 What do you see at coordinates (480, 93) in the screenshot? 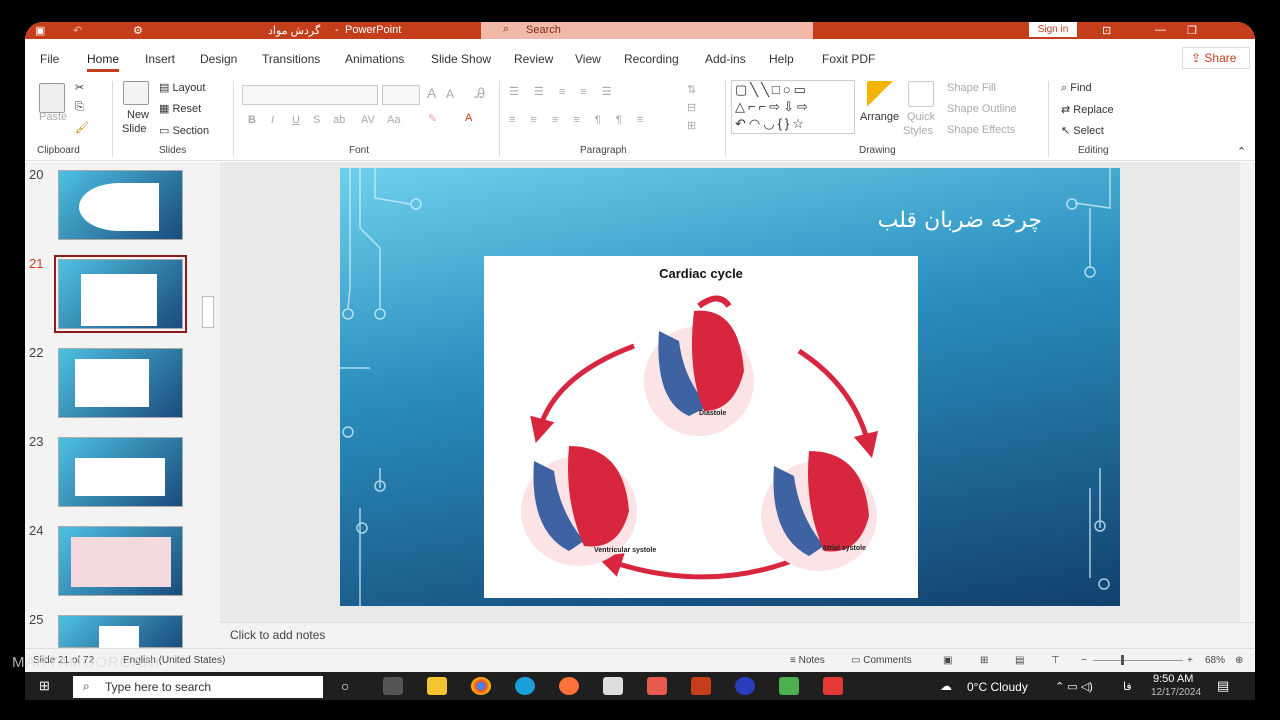
I see `clear-format-icon: Ꭿ` at bounding box center [480, 93].